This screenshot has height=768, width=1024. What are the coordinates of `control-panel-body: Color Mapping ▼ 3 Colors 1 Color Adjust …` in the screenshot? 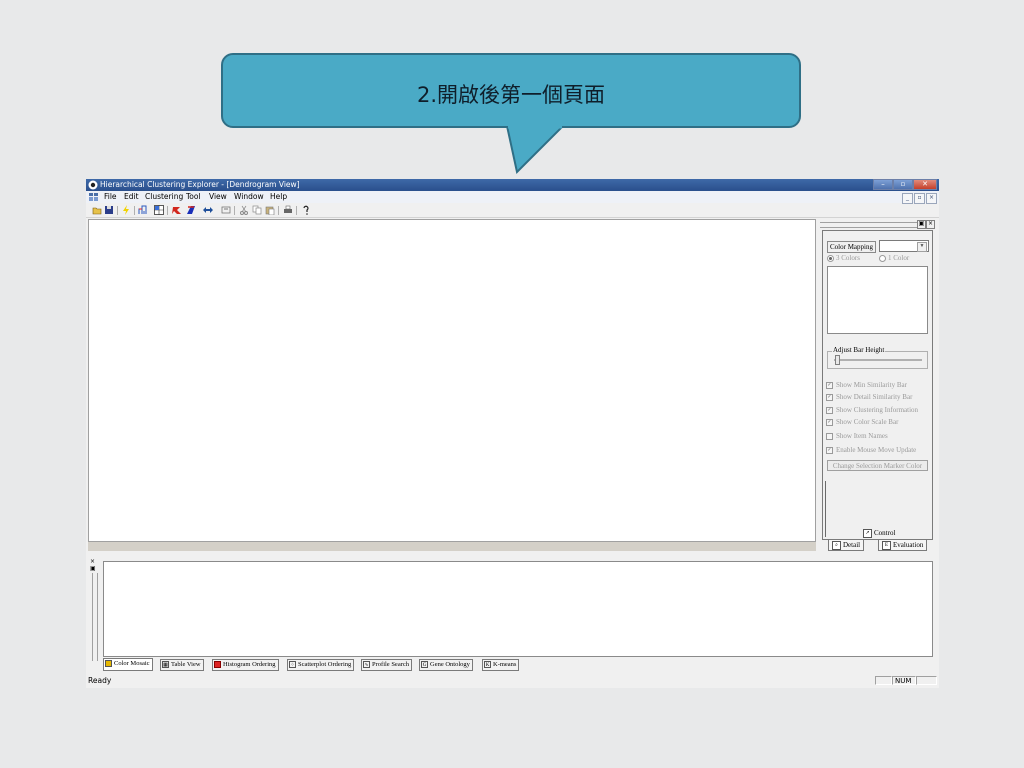 It's located at (877, 385).